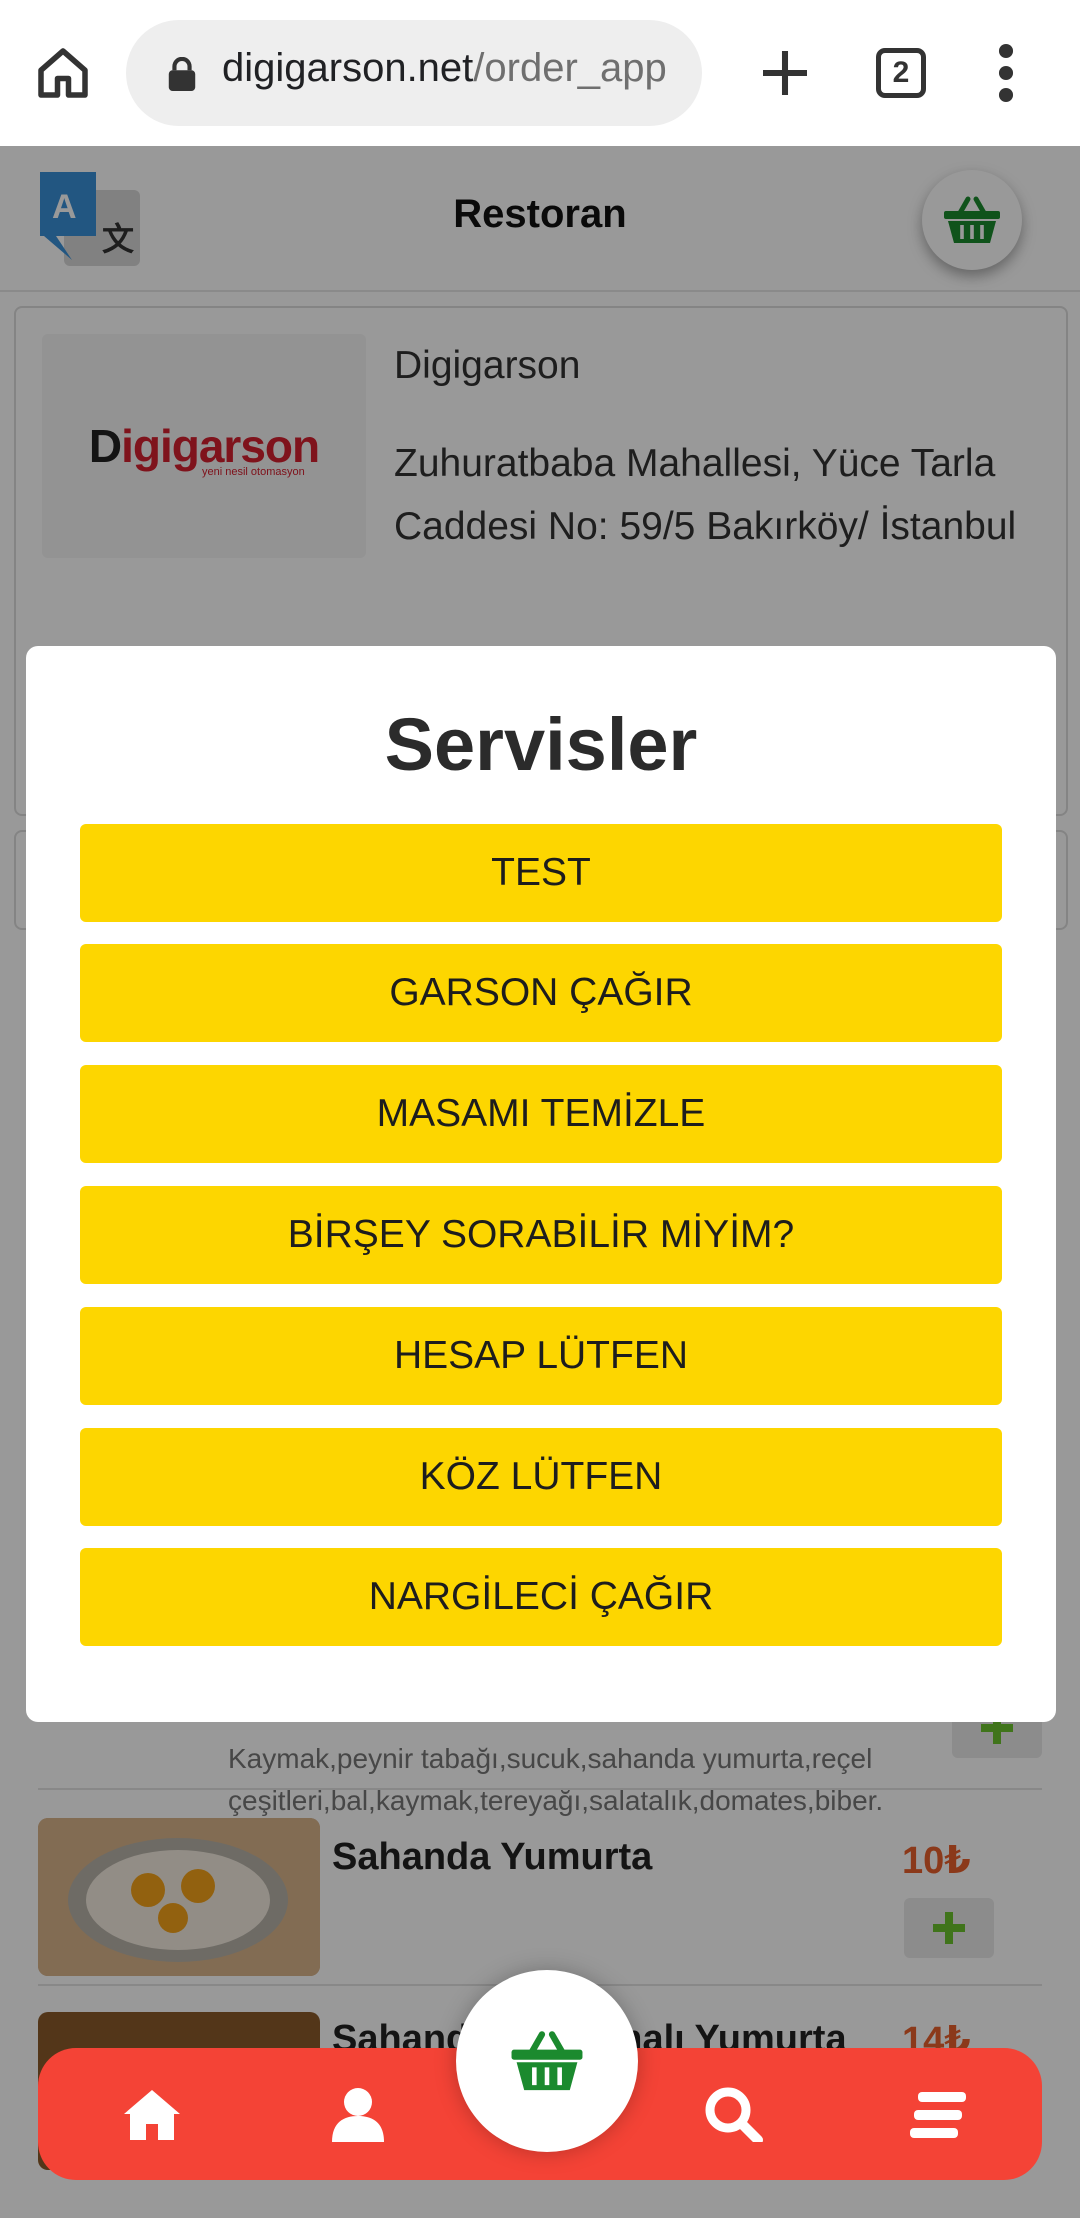 The height and width of the screenshot is (2218, 1080). I want to click on tabs-icon: 2, so click(901, 73).